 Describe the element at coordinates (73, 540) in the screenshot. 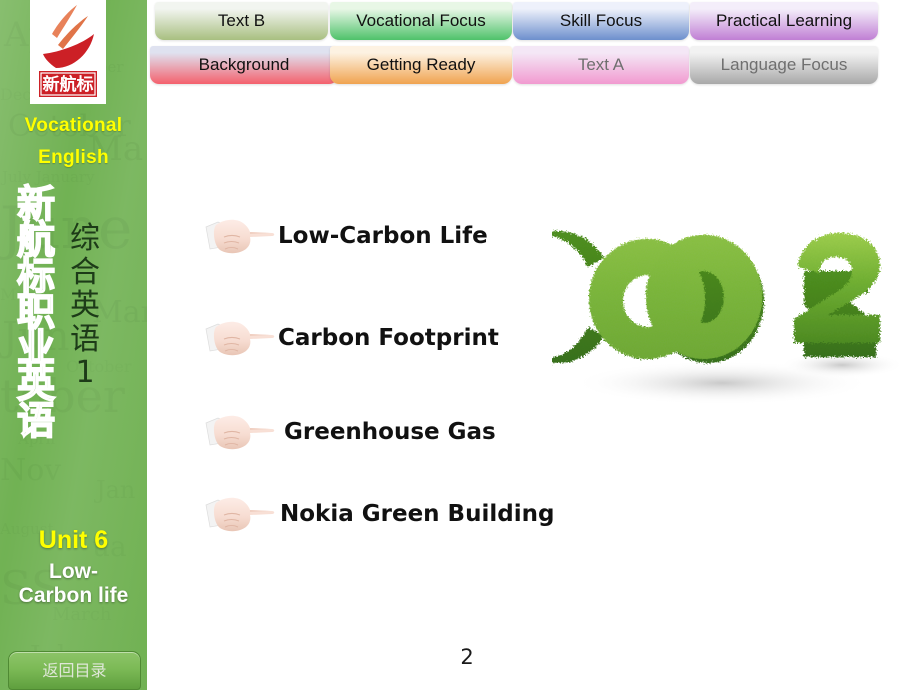

I see `unit-label: Unit 6` at that location.